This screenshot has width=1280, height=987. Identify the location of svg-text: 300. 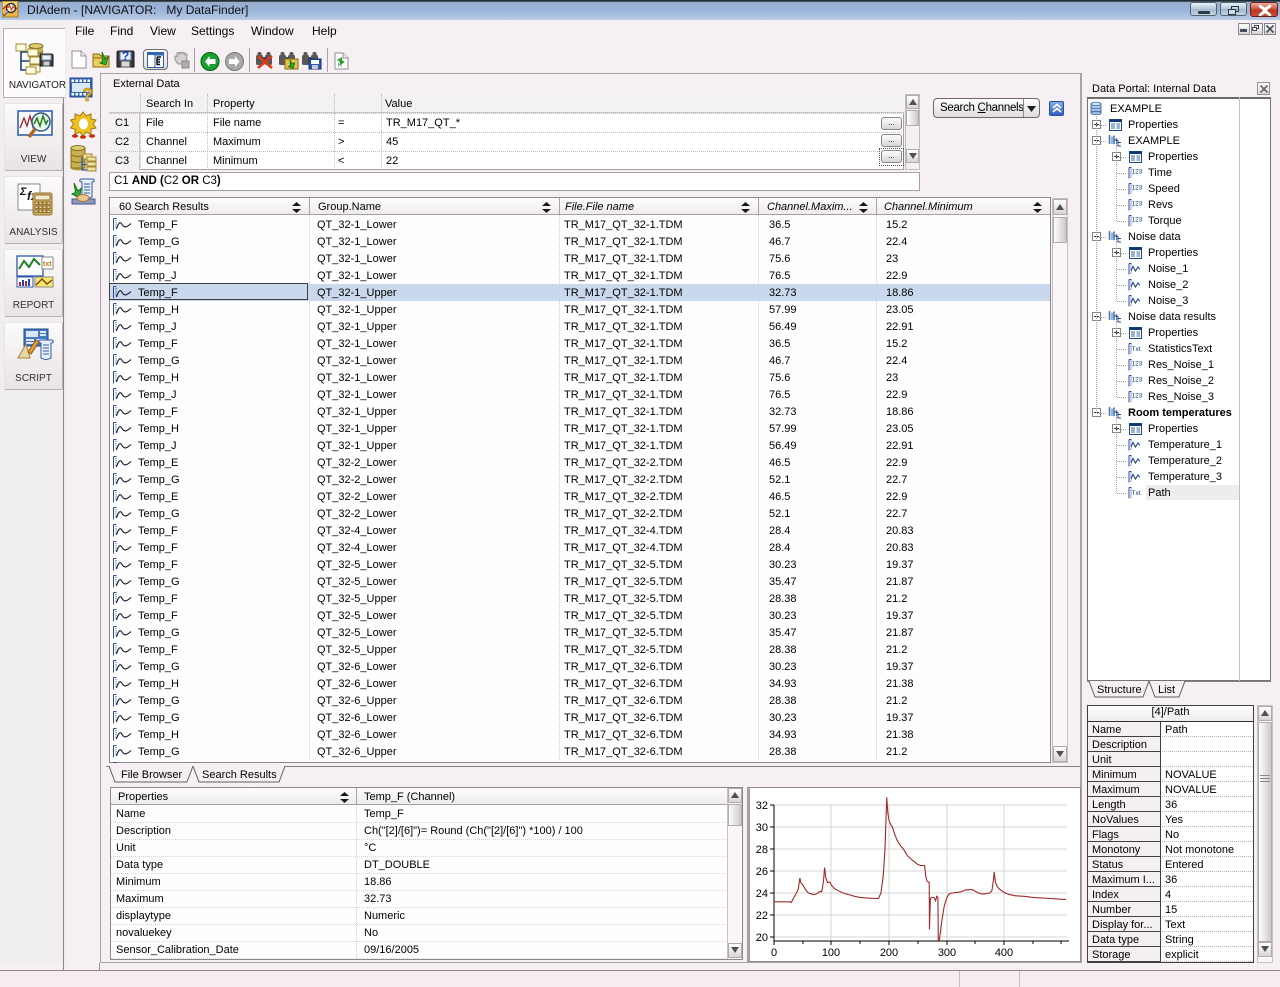
(947, 953).